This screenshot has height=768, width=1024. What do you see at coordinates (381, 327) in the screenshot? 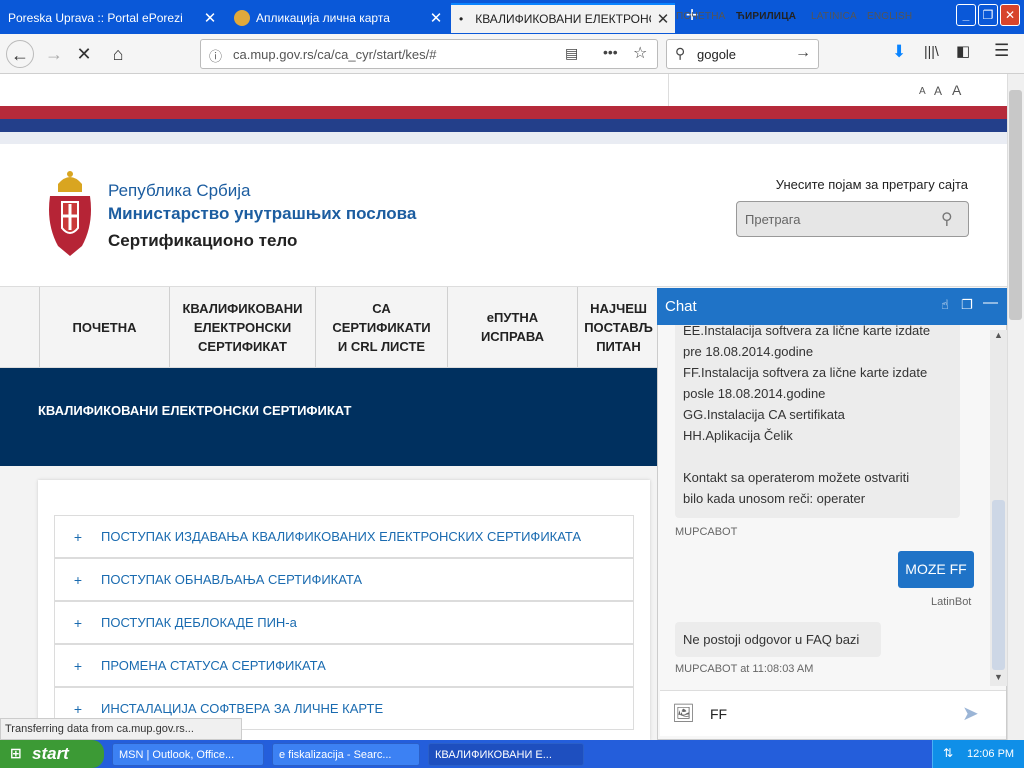
I see `menu-item-ca-certs: СА СЕРТИФИКАТИ И CRL ЛИСТЕ` at bounding box center [381, 327].